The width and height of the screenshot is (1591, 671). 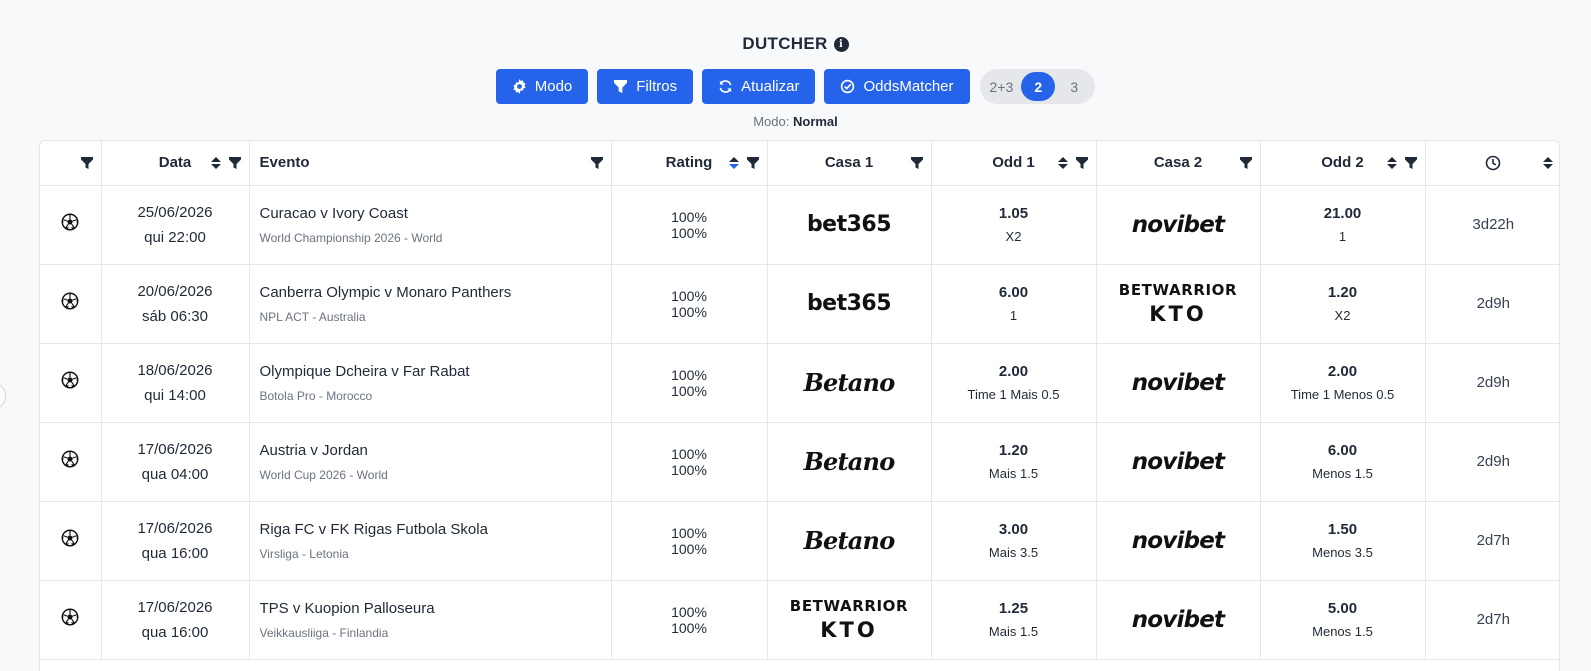 I want to click on odd2-cell: 21.00 1, so click(x=1343, y=225).